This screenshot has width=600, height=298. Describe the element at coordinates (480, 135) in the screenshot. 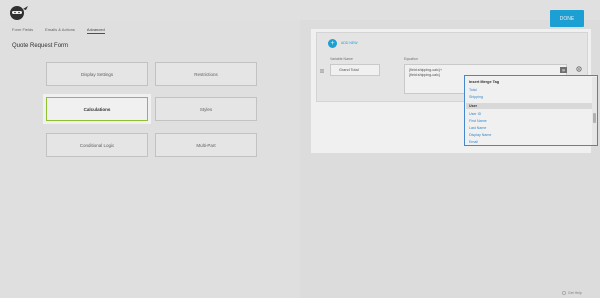

I see `merge-tag-item: Display Name` at that location.